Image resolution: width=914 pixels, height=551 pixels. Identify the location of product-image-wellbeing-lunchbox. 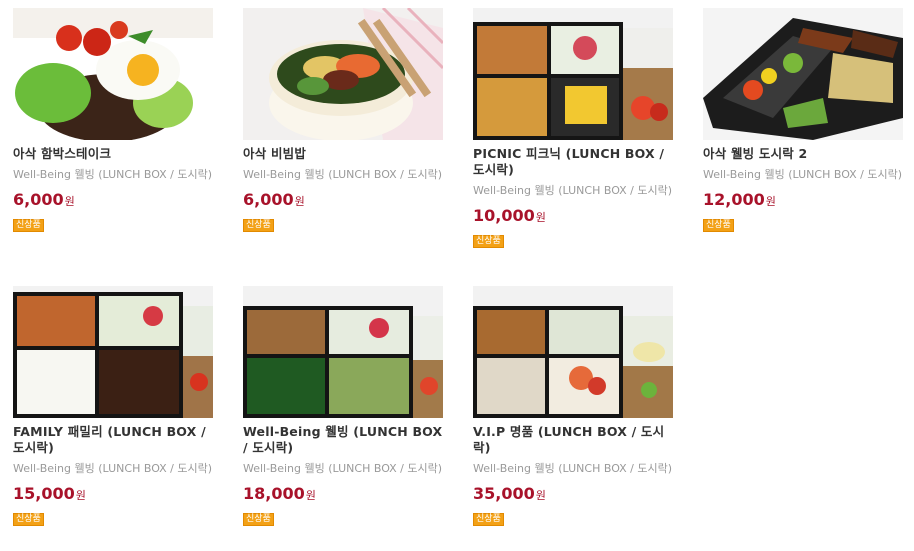
(343, 352).